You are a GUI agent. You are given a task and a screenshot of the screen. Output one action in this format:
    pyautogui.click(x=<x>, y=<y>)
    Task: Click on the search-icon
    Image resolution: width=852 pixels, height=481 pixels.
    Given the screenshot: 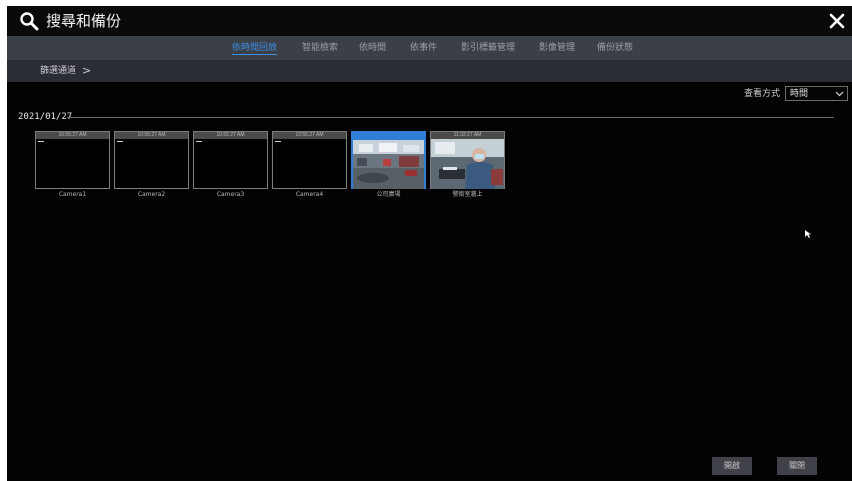 What is the action you would take?
    pyautogui.click(x=29, y=21)
    